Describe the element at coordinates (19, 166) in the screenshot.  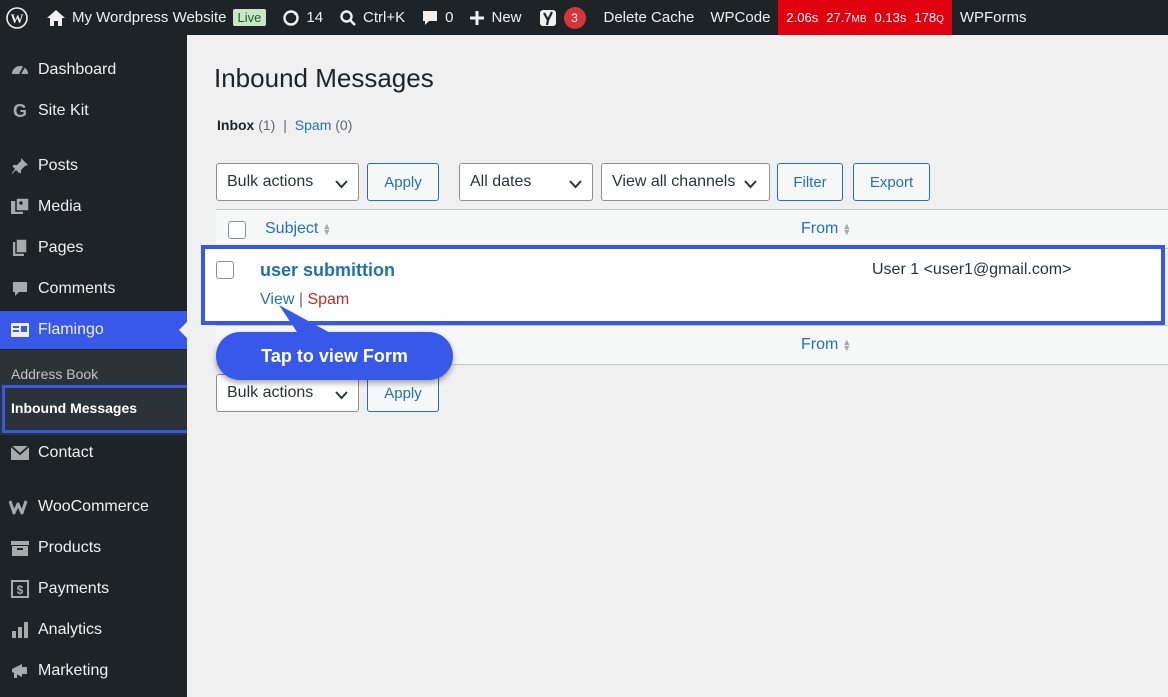
I see `pin-icon` at that location.